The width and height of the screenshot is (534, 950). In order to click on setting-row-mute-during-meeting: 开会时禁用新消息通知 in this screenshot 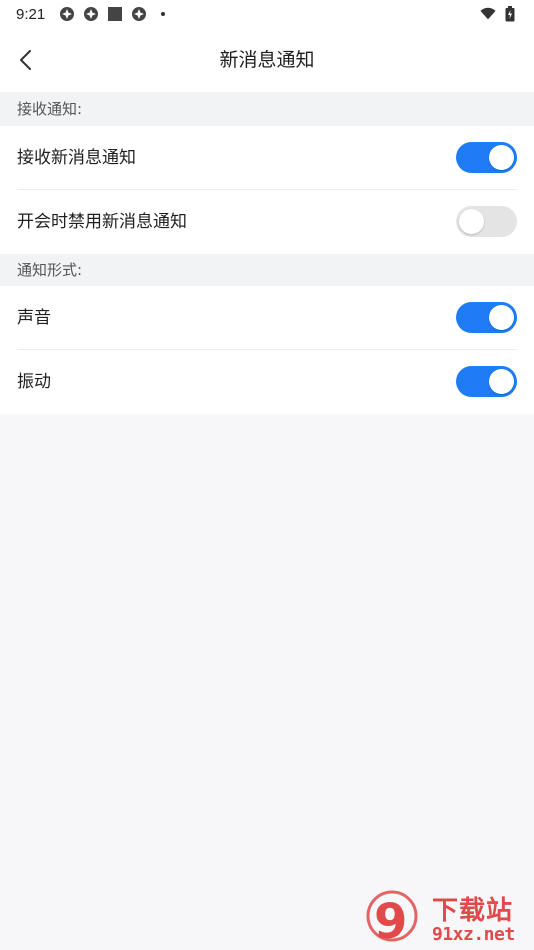, I will do `click(267, 222)`.